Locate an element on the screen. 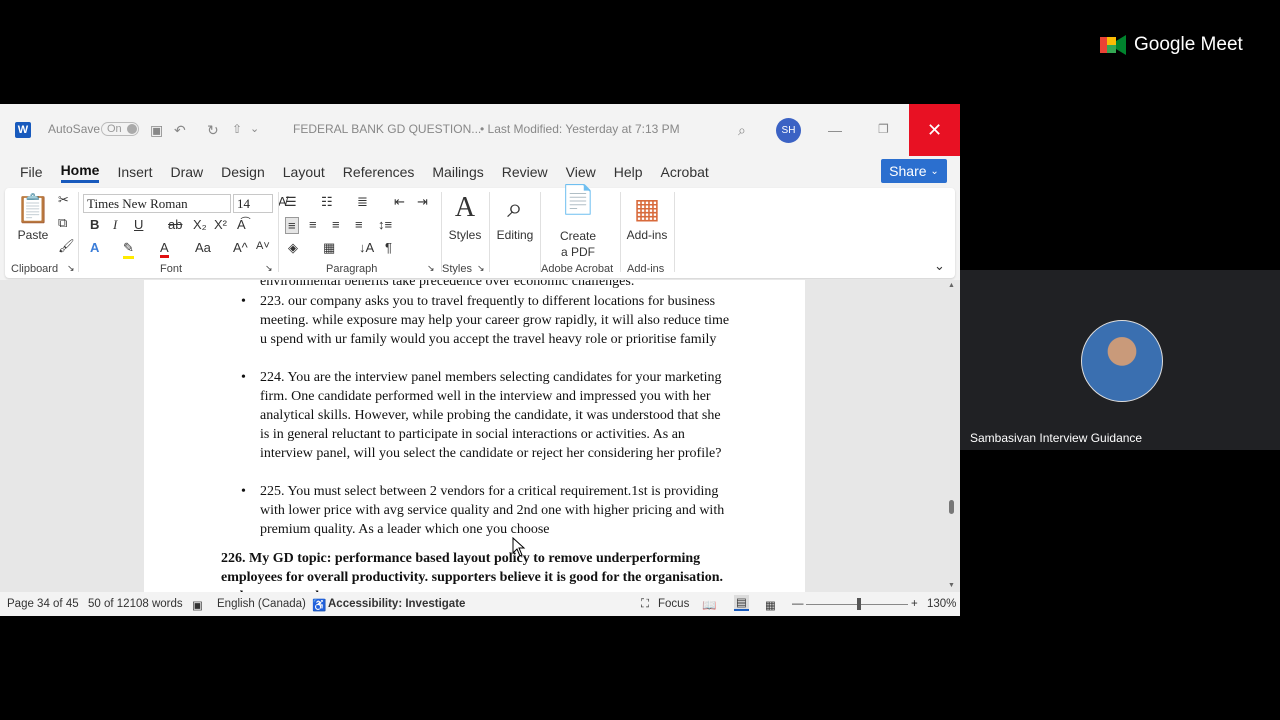 This screenshot has height=720, width=1280. grow-font-icon: A^ is located at coordinates (240, 247).